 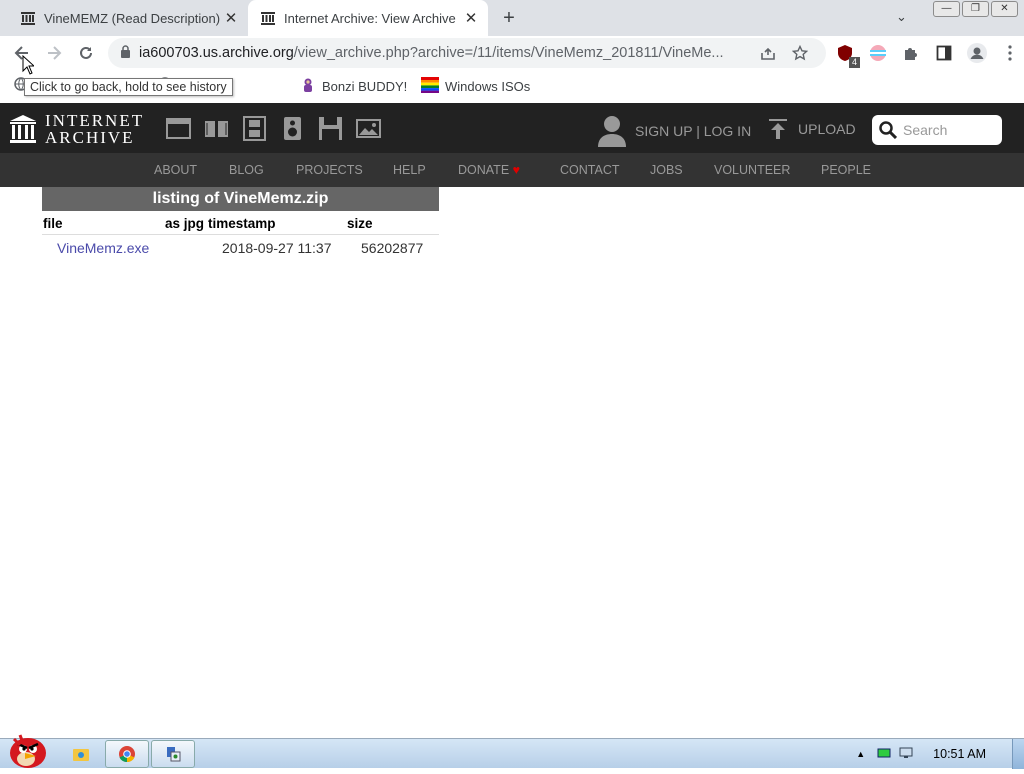 I want to click on upload-label: UPLOAD, so click(x=827, y=129).